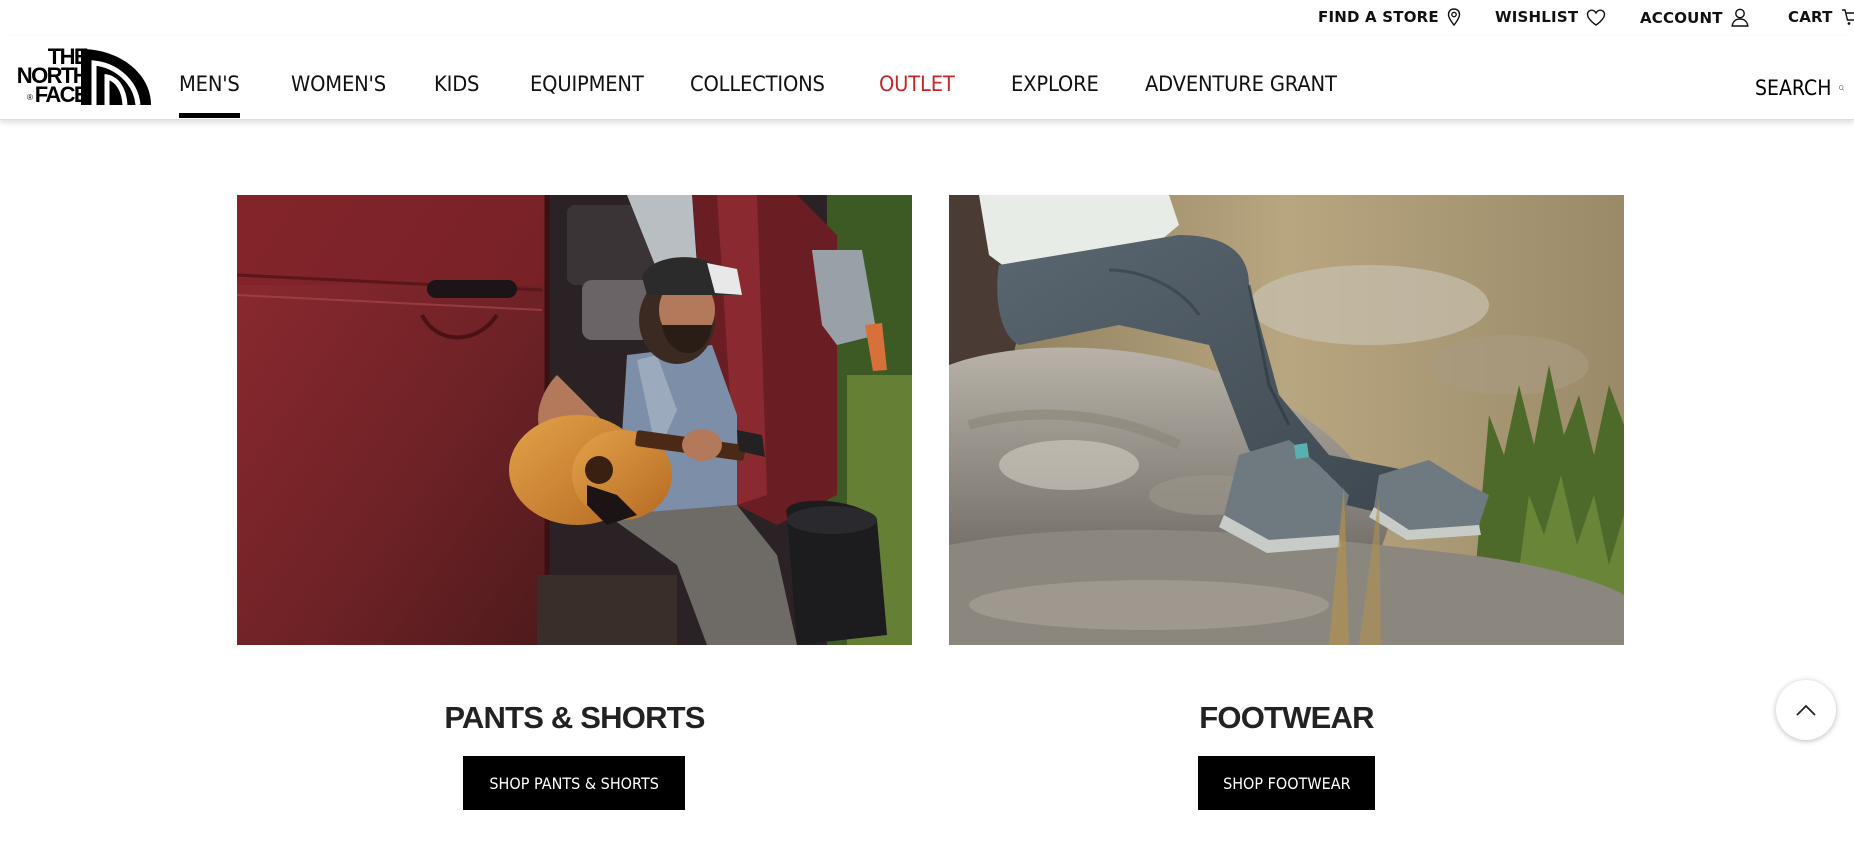  I want to click on nav-mens: MEN'S, so click(209, 84).